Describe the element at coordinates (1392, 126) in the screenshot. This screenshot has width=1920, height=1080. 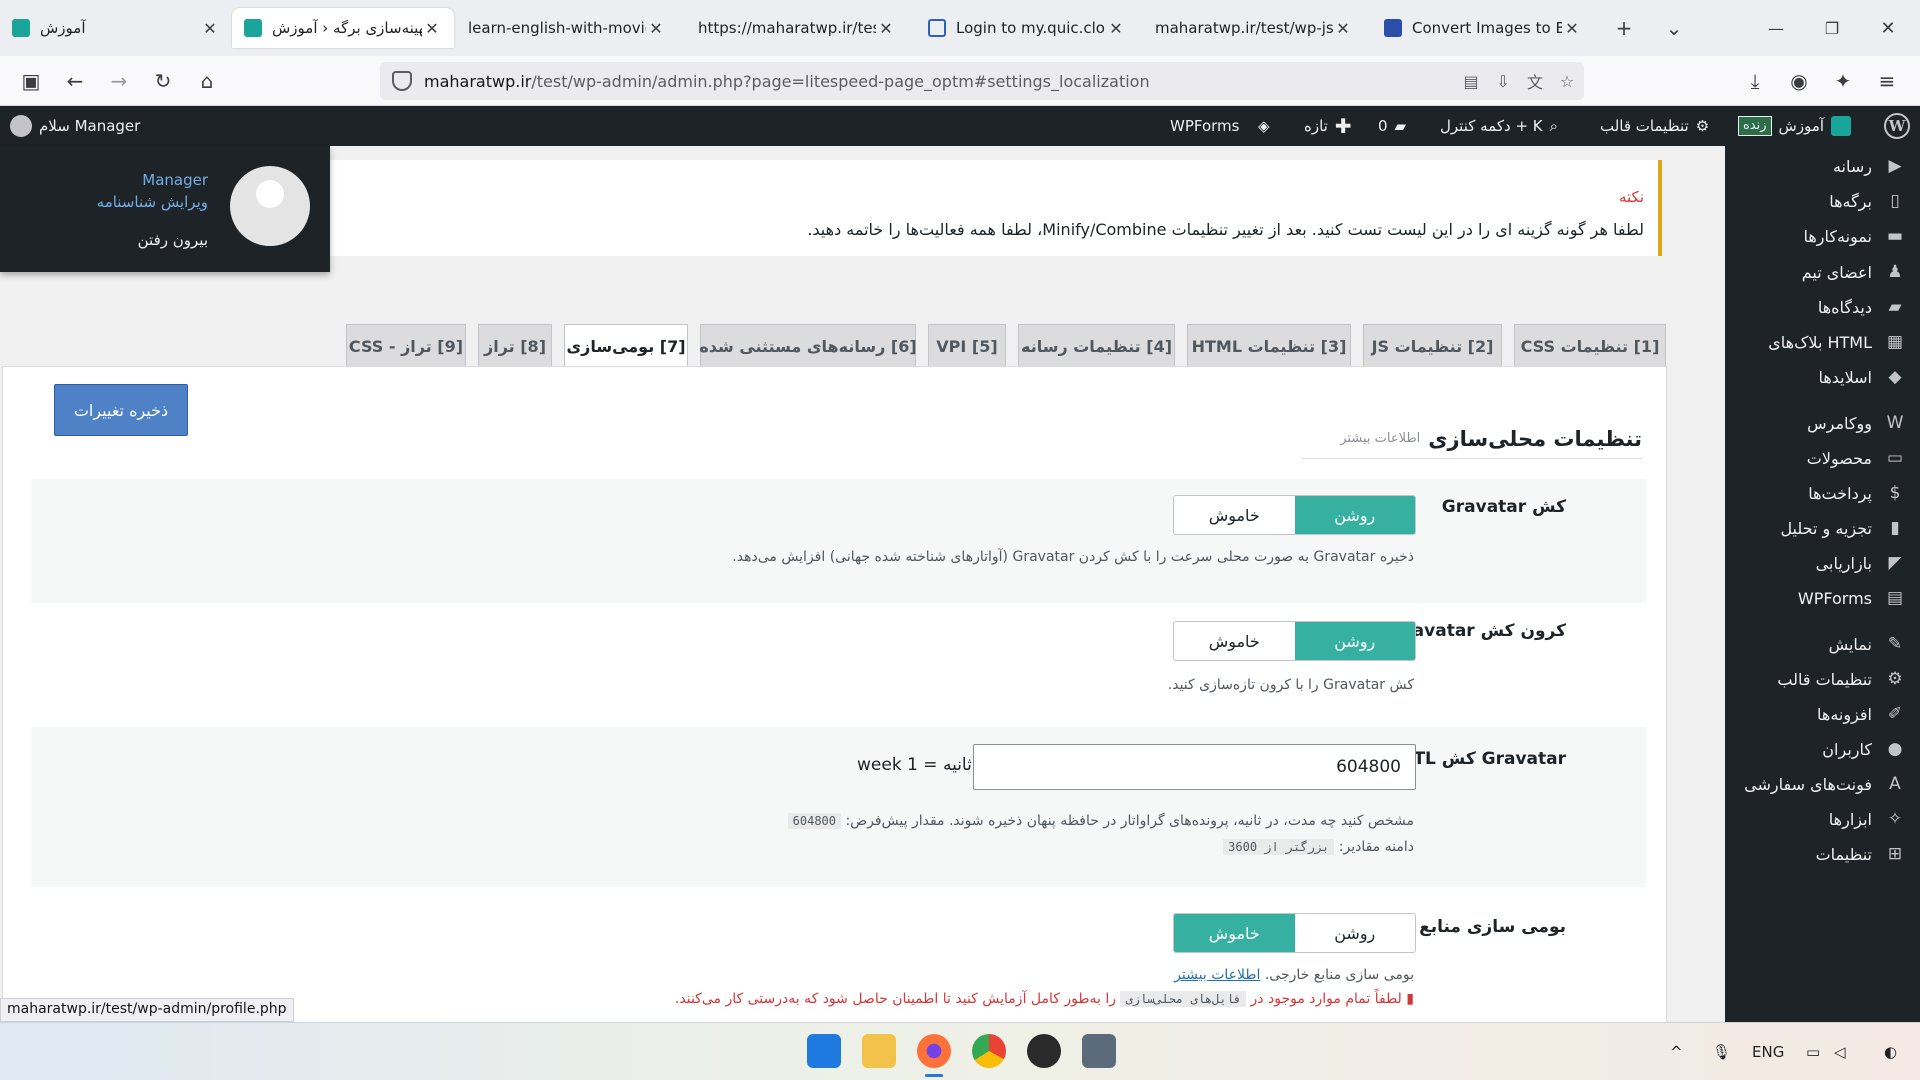
I see `comments-menu: 0 ▰` at that location.